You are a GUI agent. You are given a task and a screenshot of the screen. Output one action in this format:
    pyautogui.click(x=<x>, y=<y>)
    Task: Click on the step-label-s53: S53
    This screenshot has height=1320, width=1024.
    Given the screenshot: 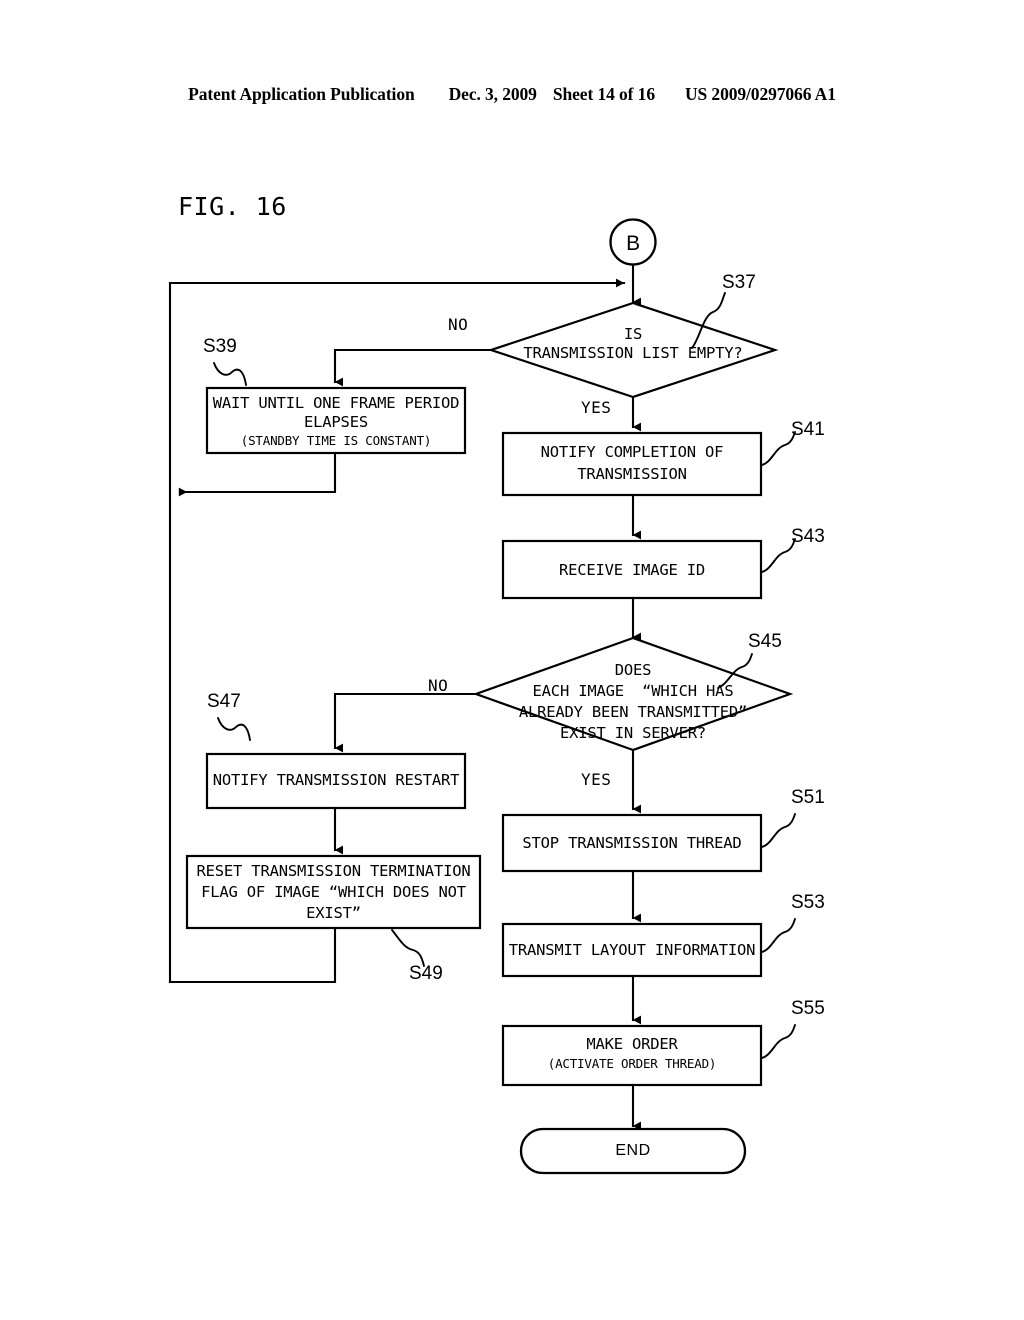 What is the action you would take?
    pyautogui.click(x=808, y=902)
    